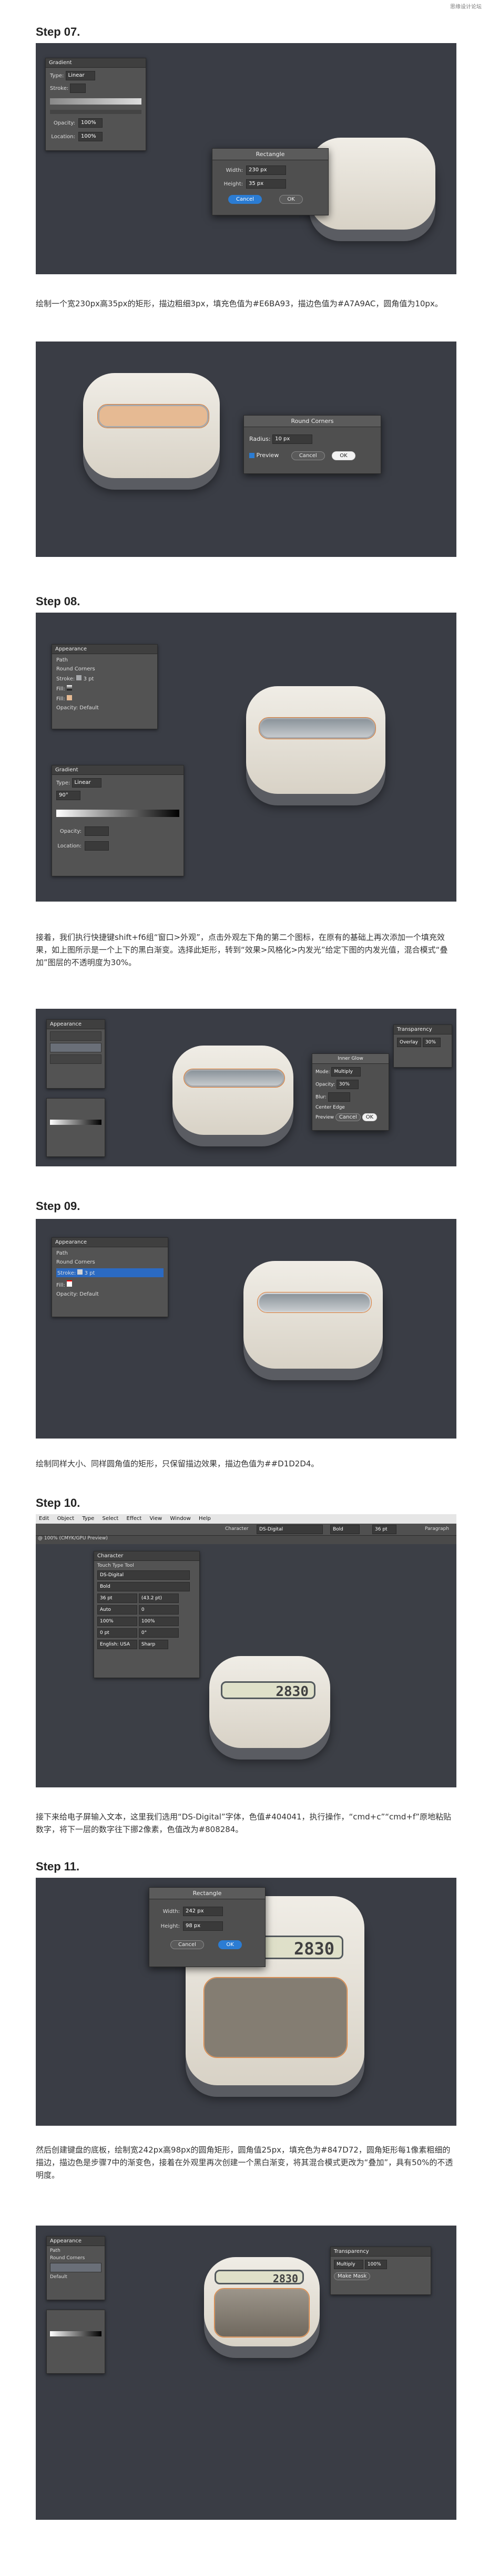 This screenshot has width=489, height=2576. What do you see at coordinates (90, 136) in the screenshot?
I see `location-field: 100%` at bounding box center [90, 136].